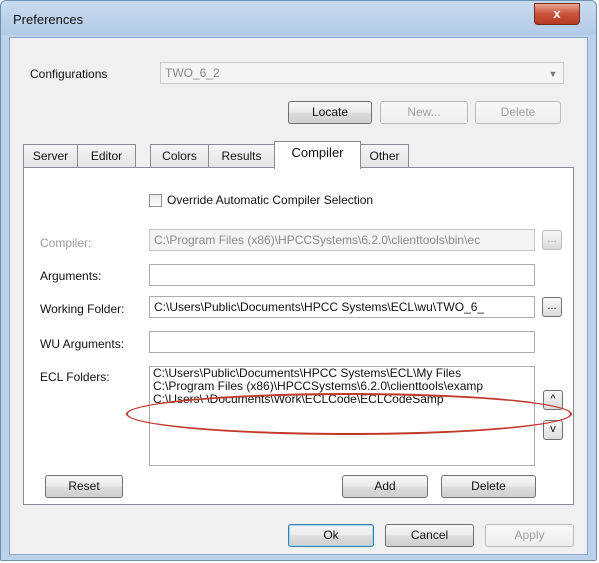 The image size is (599, 563). Describe the element at coordinates (84, 486) in the screenshot. I see `reset-button: Reset` at that location.